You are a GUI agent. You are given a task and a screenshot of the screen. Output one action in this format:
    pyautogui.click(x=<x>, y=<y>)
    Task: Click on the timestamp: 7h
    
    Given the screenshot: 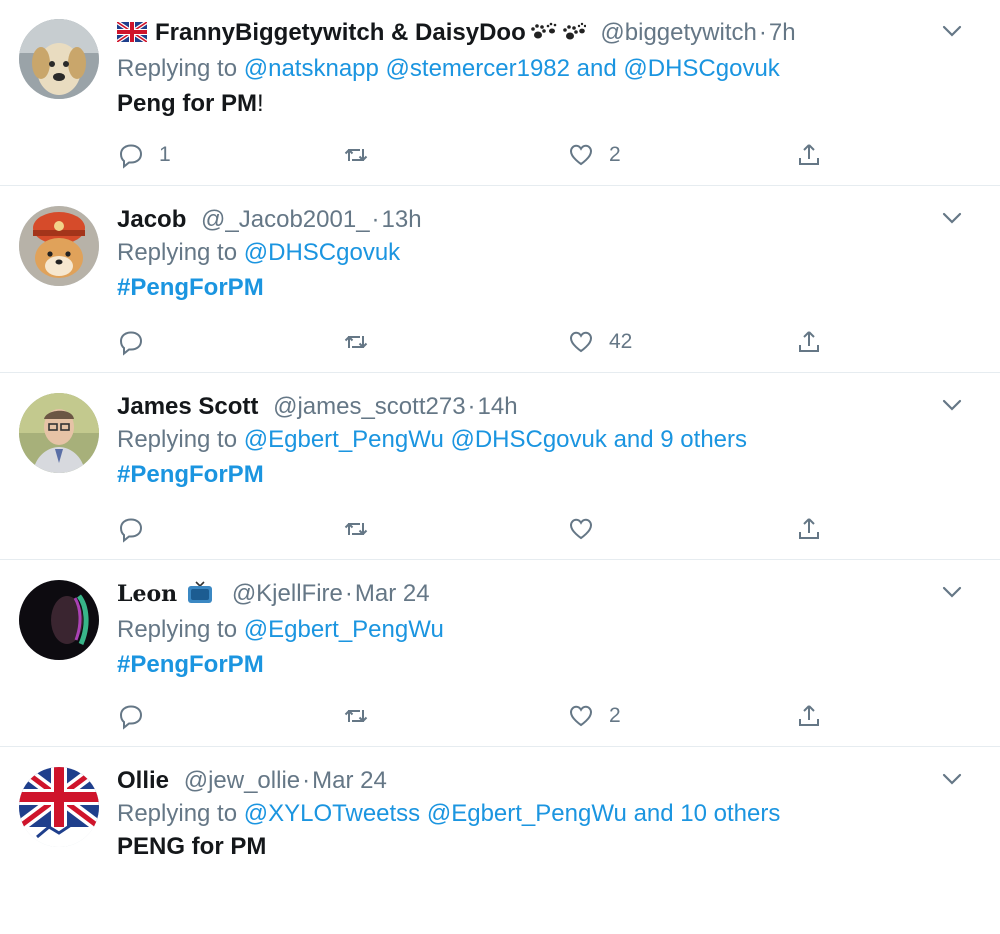 What is the action you would take?
    pyautogui.click(x=782, y=32)
    